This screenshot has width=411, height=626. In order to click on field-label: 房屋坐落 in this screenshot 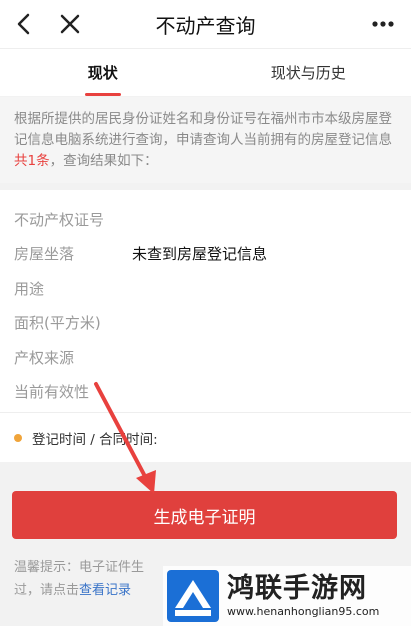, I will do `click(44, 254)`.